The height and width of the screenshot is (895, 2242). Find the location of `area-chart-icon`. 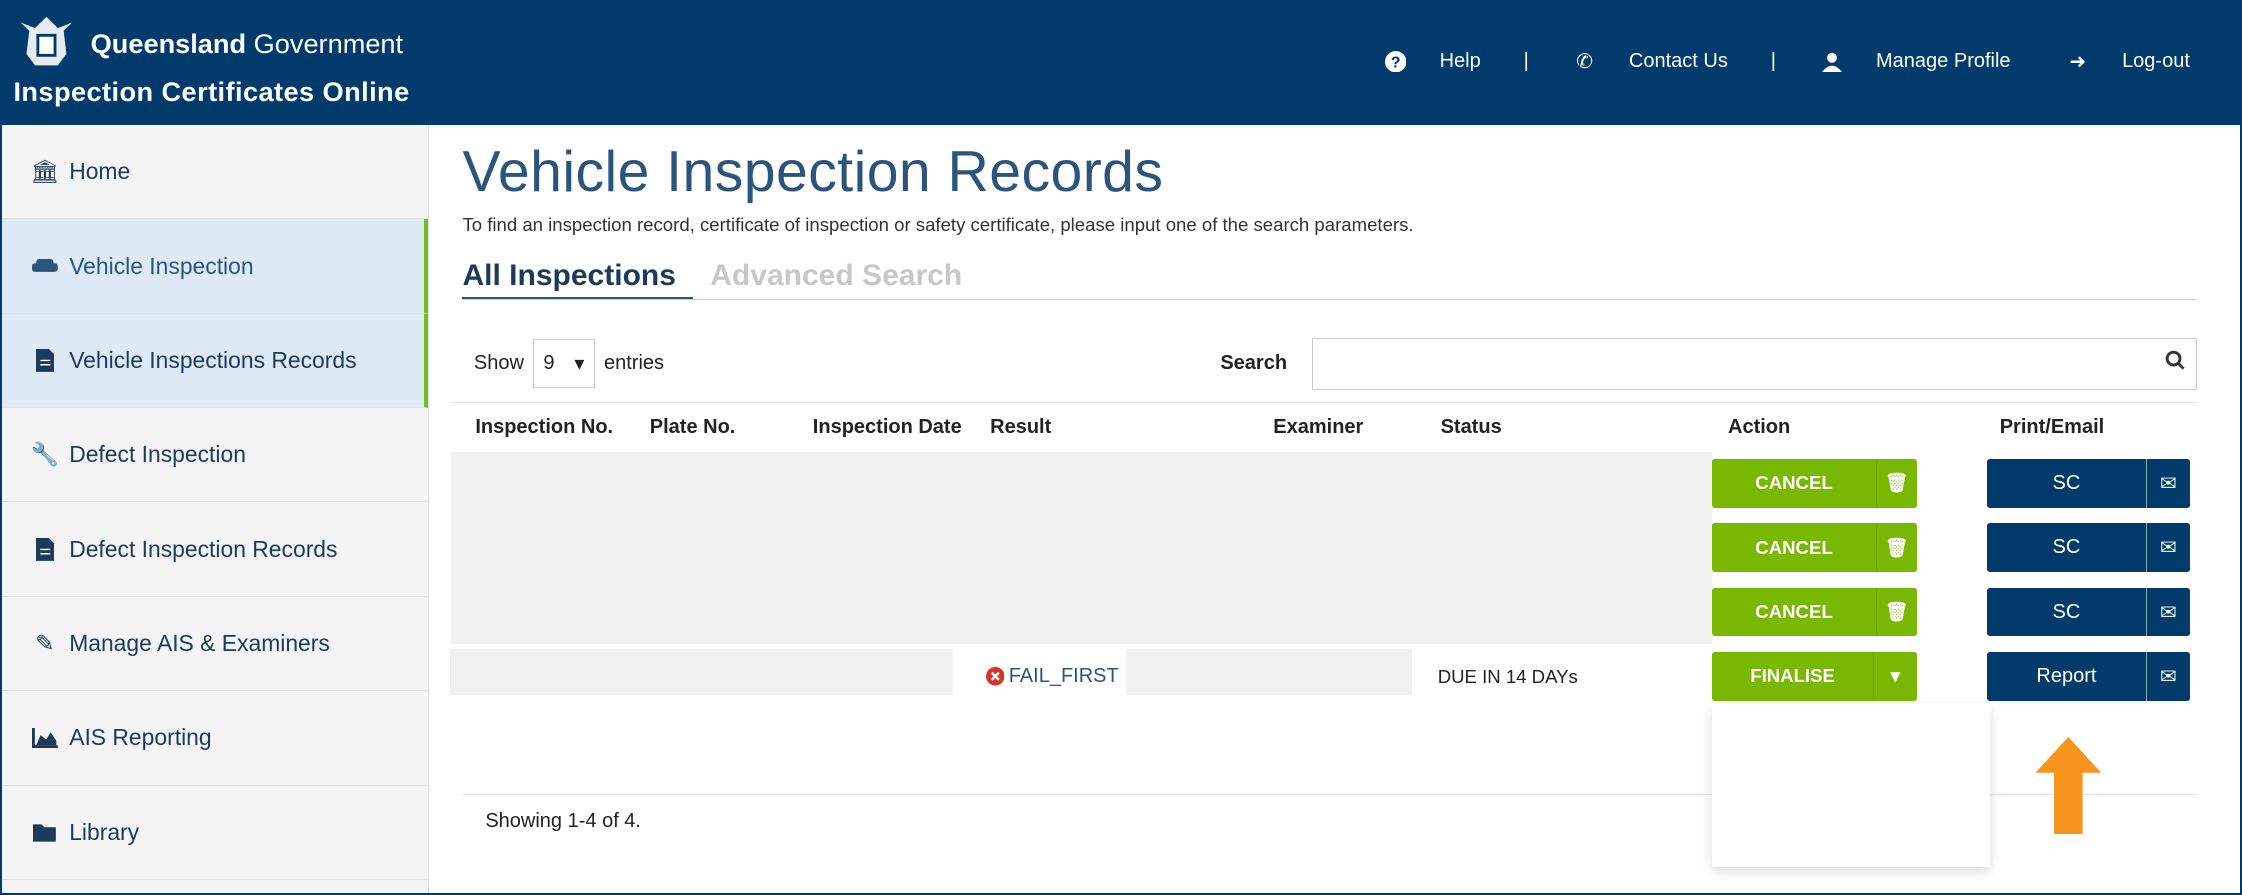

area-chart-icon is located at coordinates (45, 737).